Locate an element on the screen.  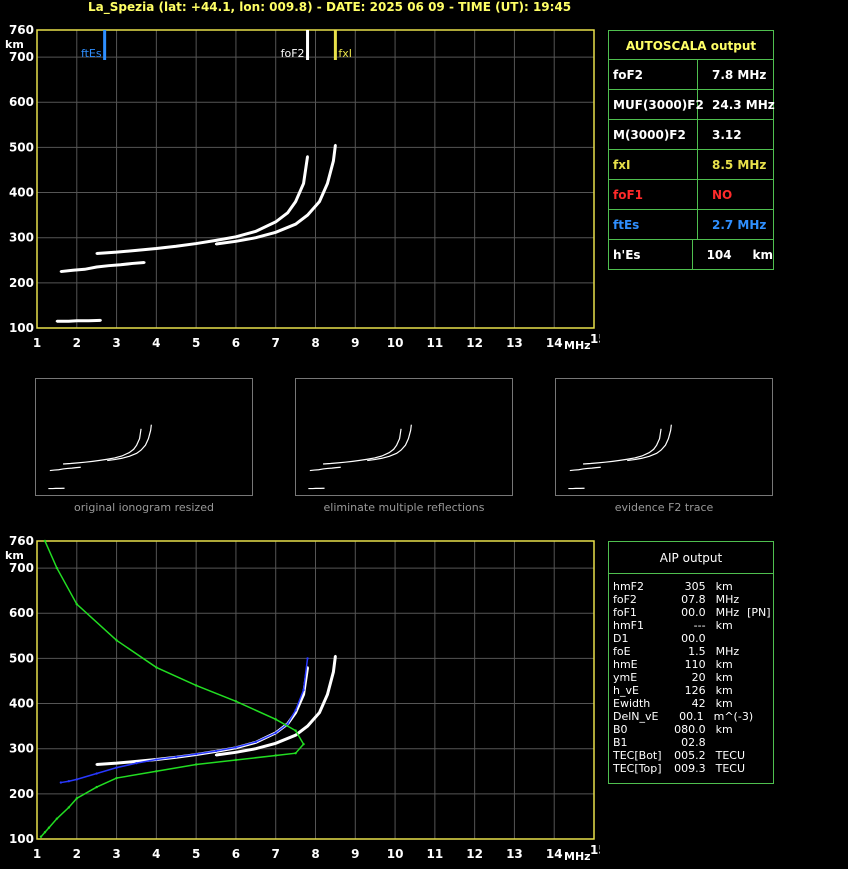
aip-cell: 02.8 is located at coordinates (693, 742).